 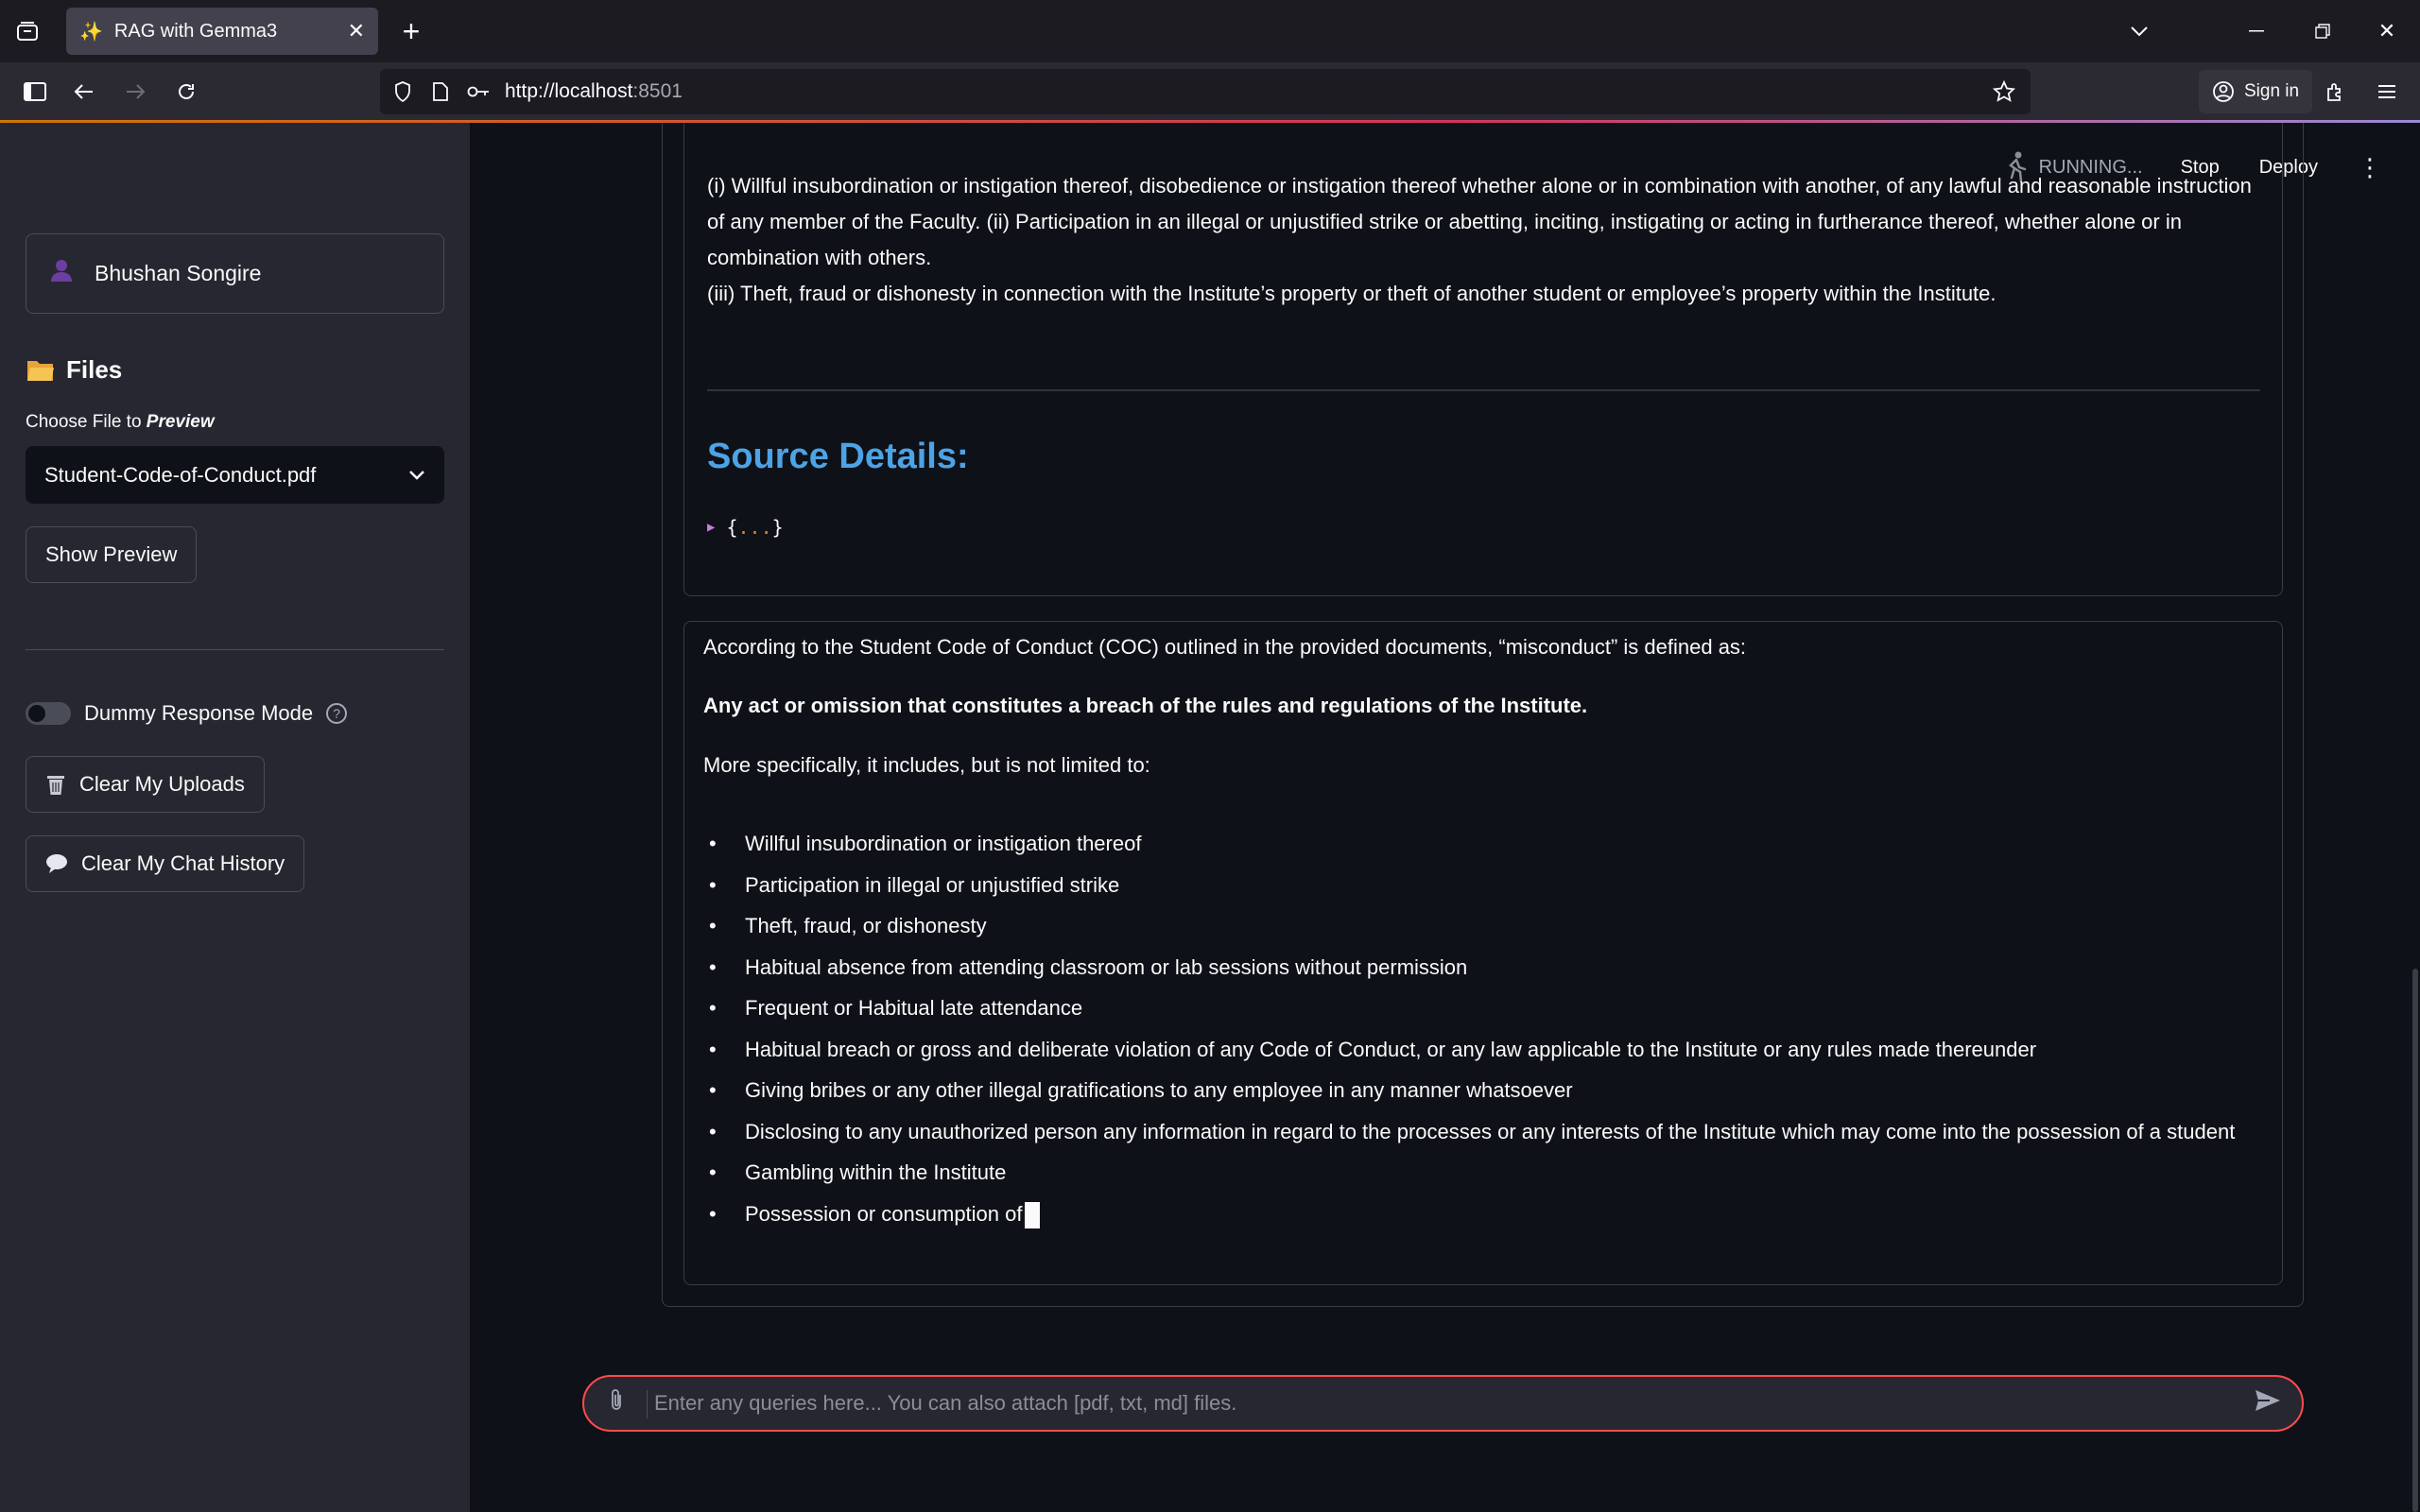 I want to click on address-bar: http://localhost:8501, so click(x=1205, y=91).